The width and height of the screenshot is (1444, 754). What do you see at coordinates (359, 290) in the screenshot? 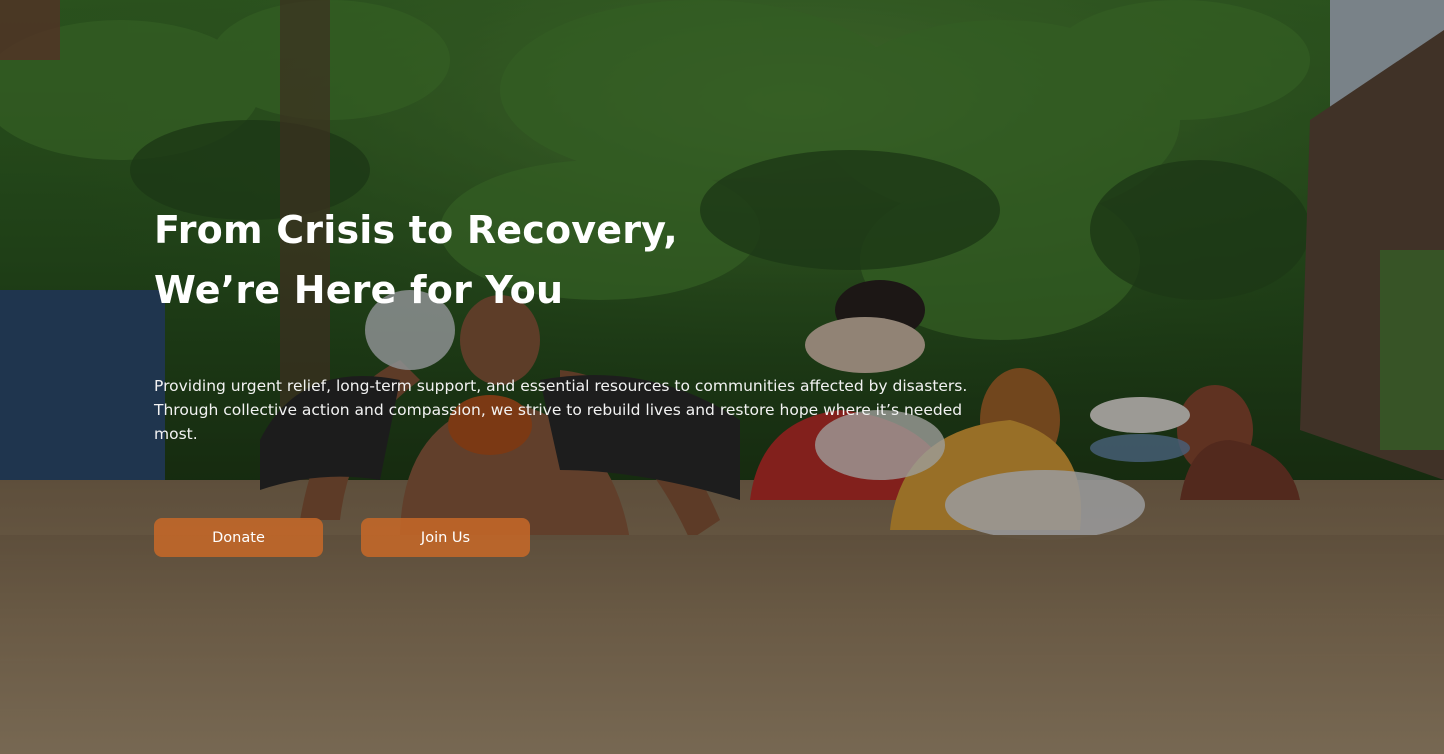
I see `hero-title-line-2: We’re Here for You` at bounding box center [359, 290].